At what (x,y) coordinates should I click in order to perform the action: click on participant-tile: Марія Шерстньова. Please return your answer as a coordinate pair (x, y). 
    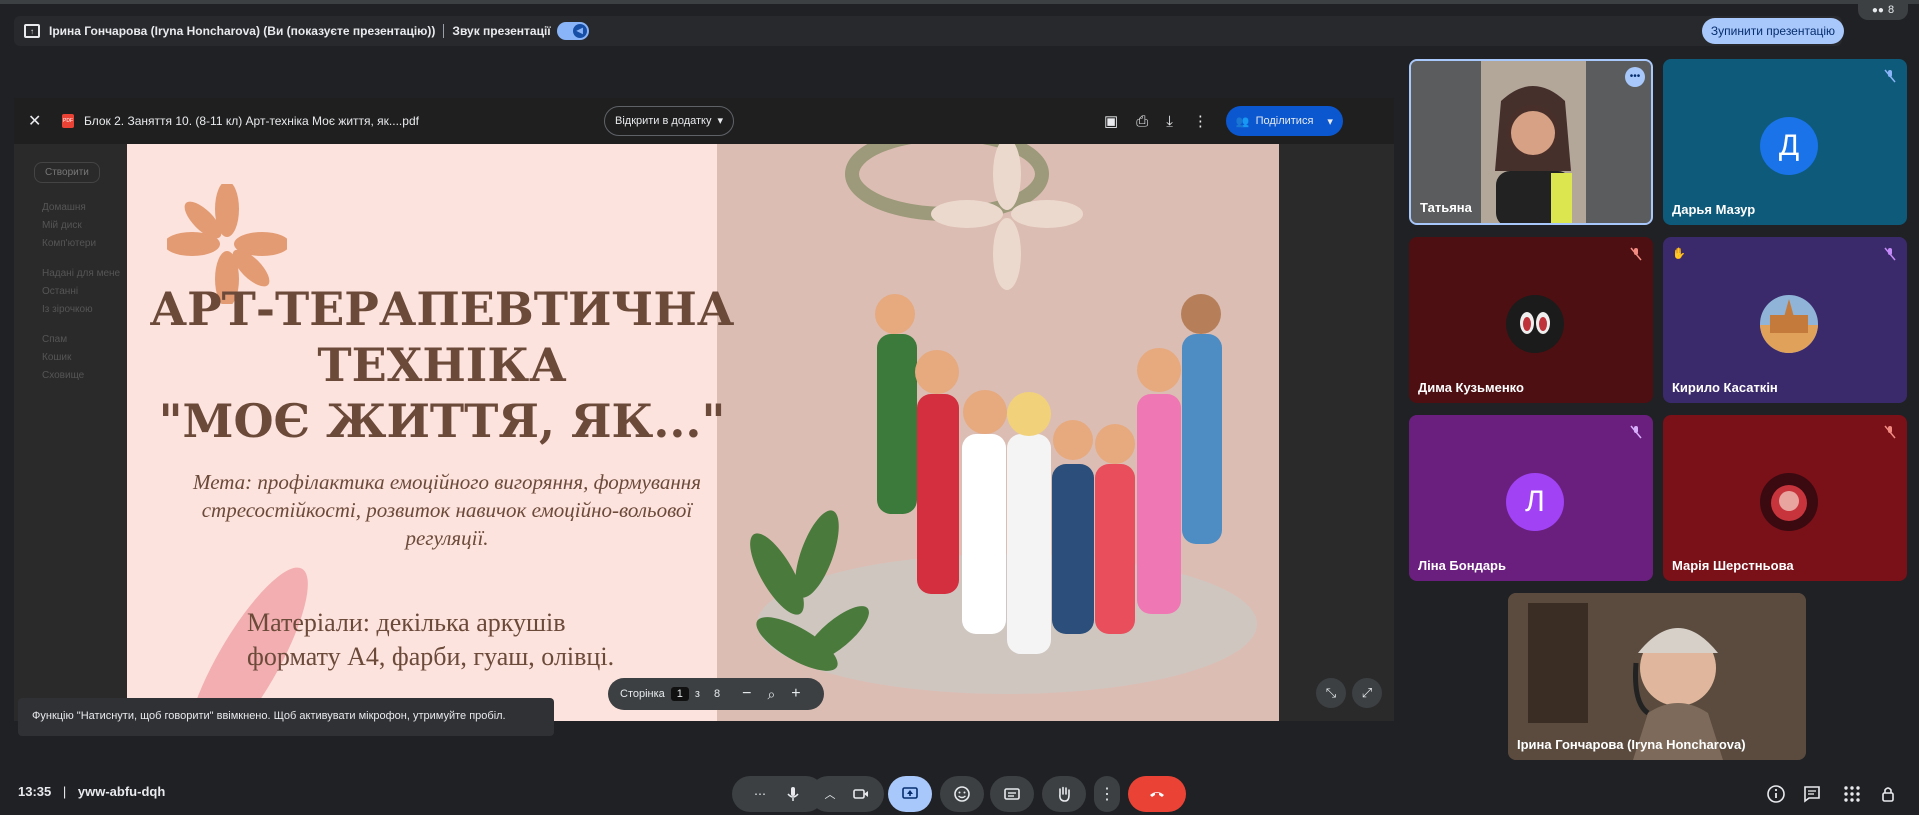
    Looking at the image, I should click on (1785, 498).